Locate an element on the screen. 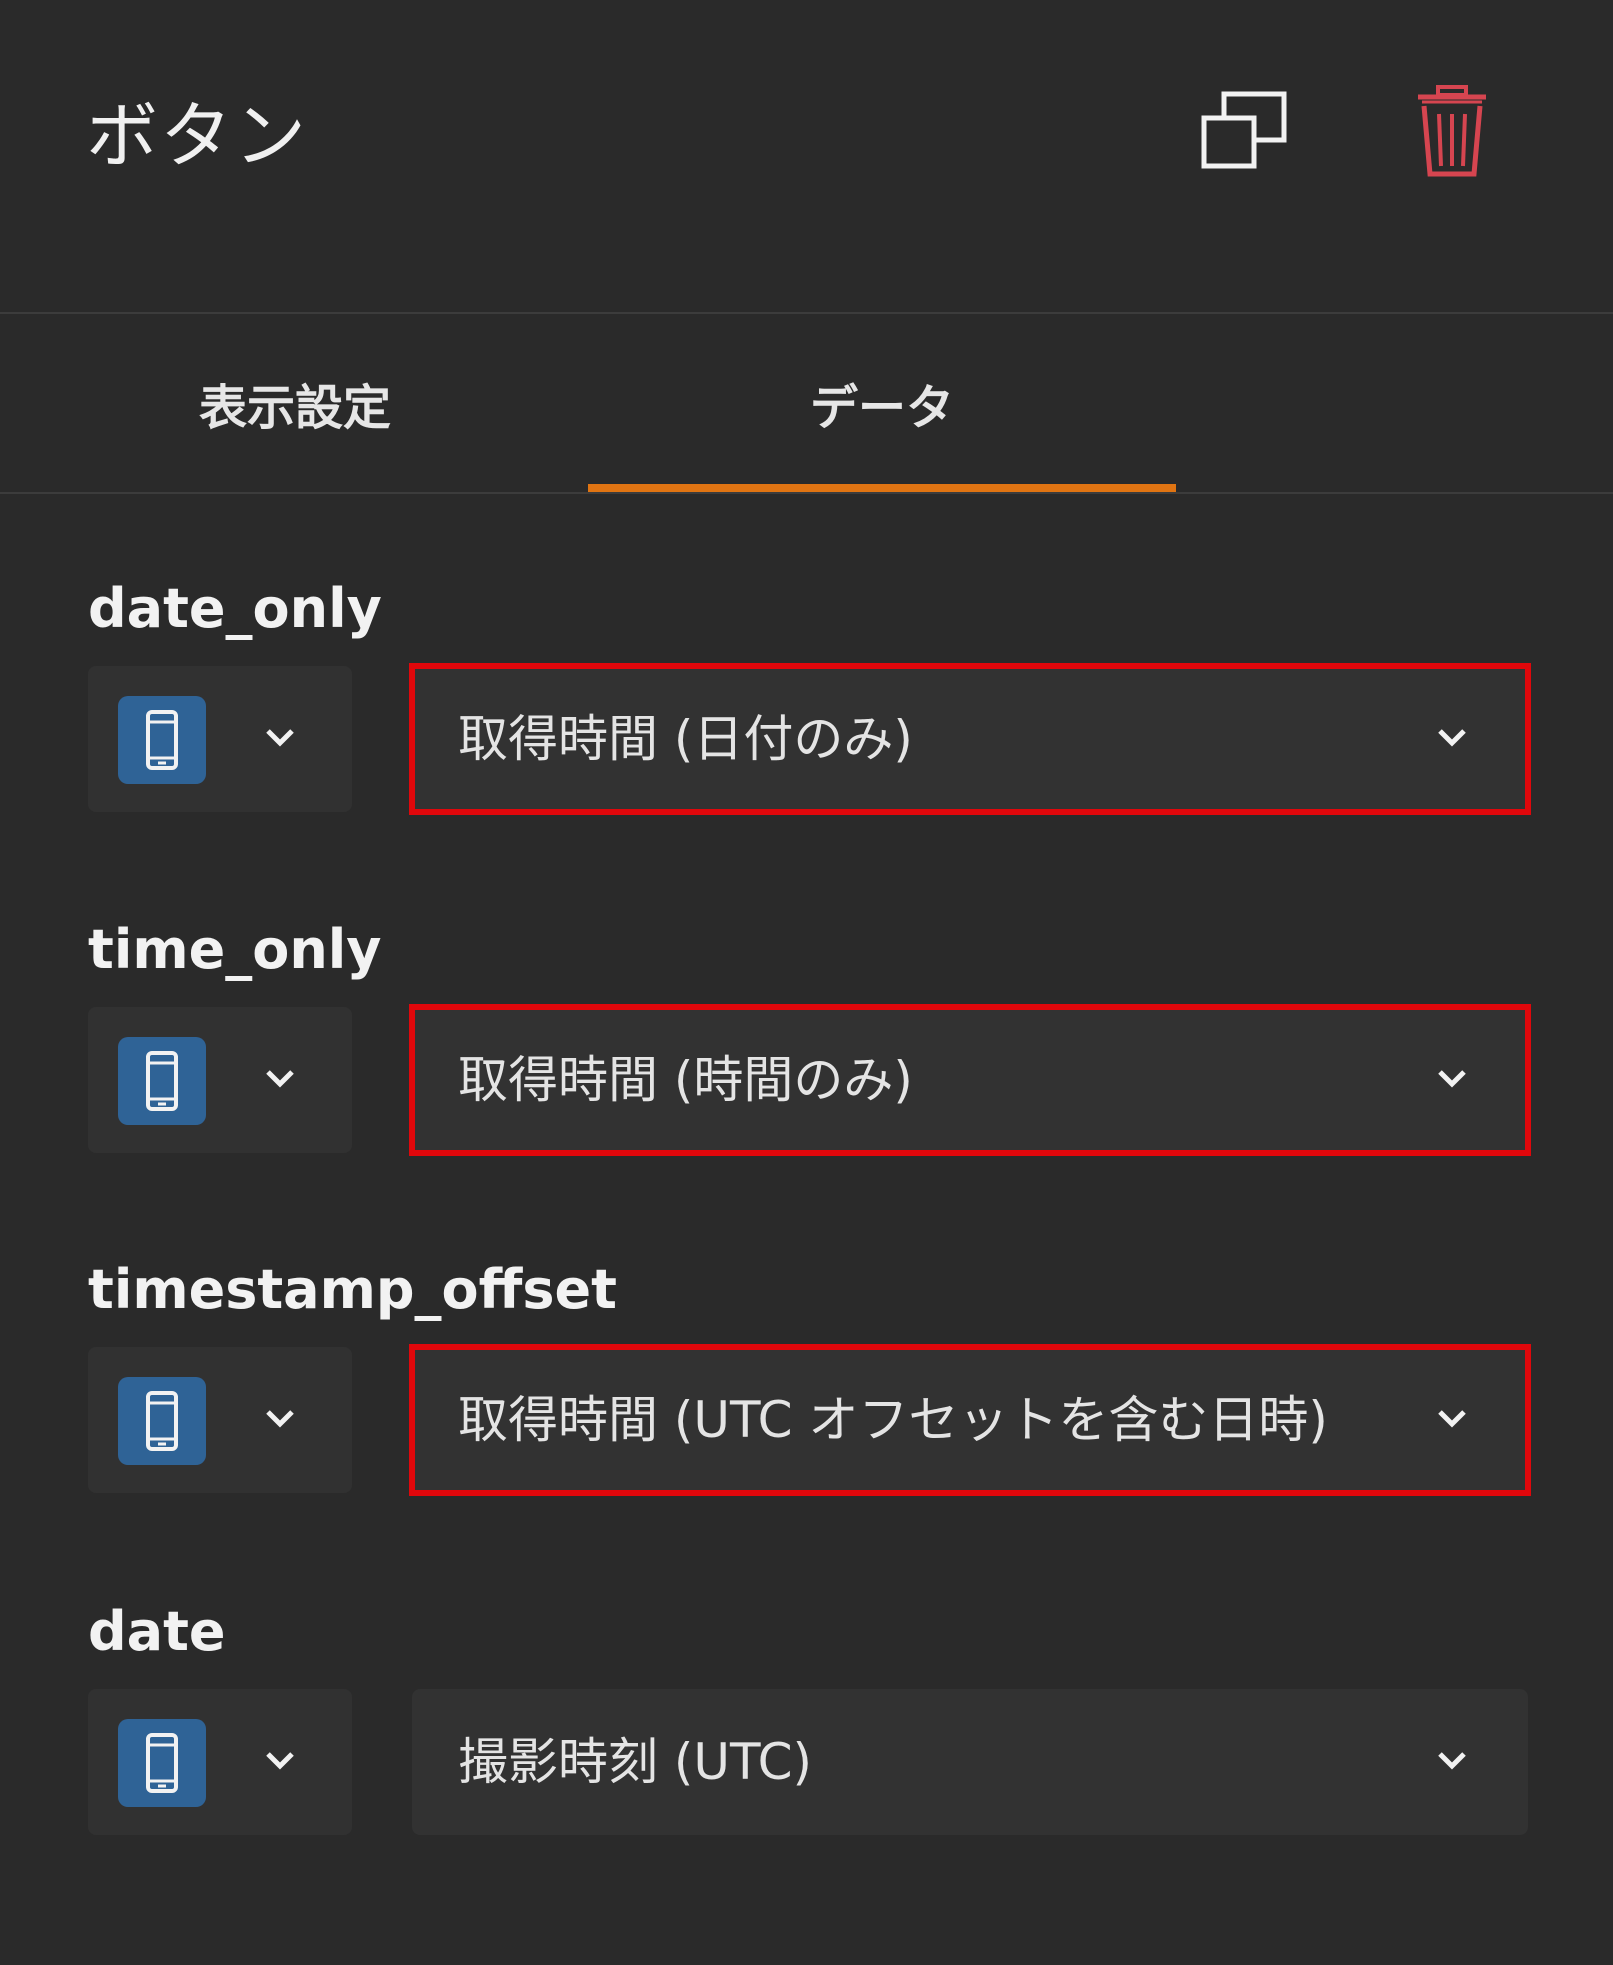 The image size is (1613, 1965). field-label: date is located at coordinates (157, 1631).